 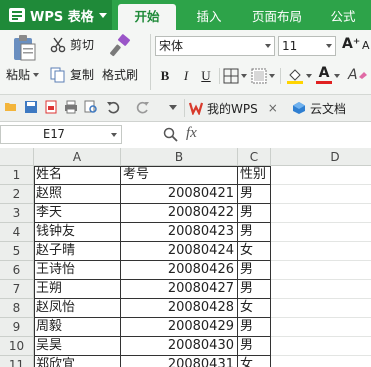 What do you see at coordinates (233, 108) in the screenshot?
I see `doc-tab-my-wps: 我的WPS ×` at bounding box center [233, 108].